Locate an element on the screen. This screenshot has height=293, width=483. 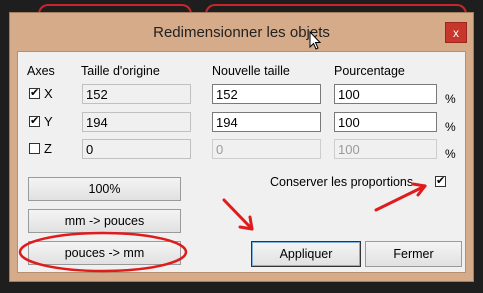
percent-z-input: 100 is located at coordinates (385, 149).